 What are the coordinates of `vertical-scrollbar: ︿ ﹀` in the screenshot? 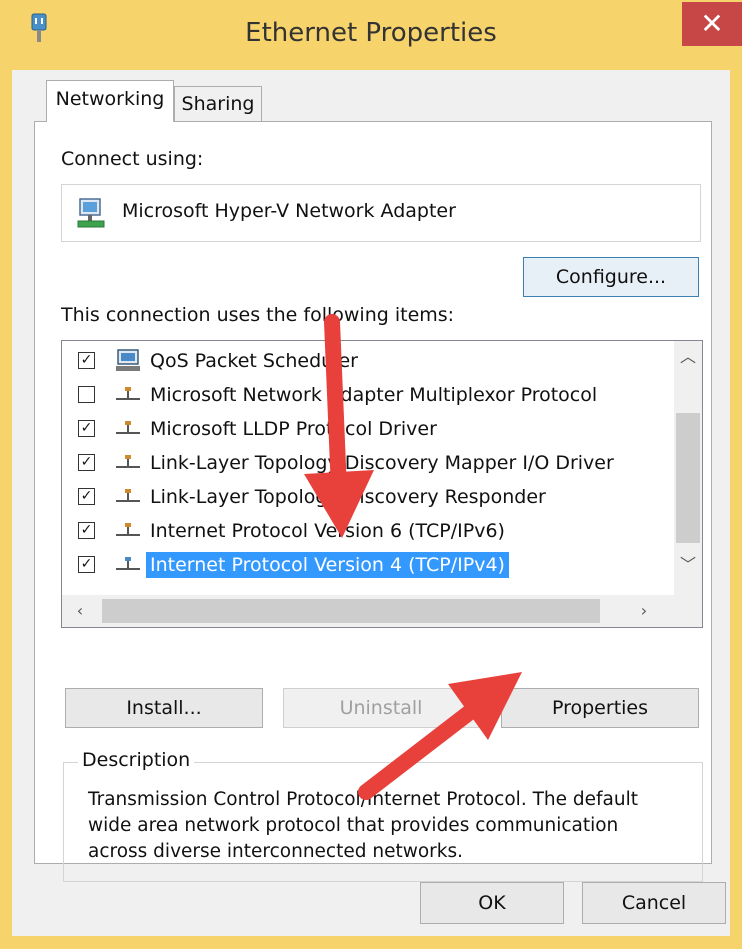 It's located at (688, 468).